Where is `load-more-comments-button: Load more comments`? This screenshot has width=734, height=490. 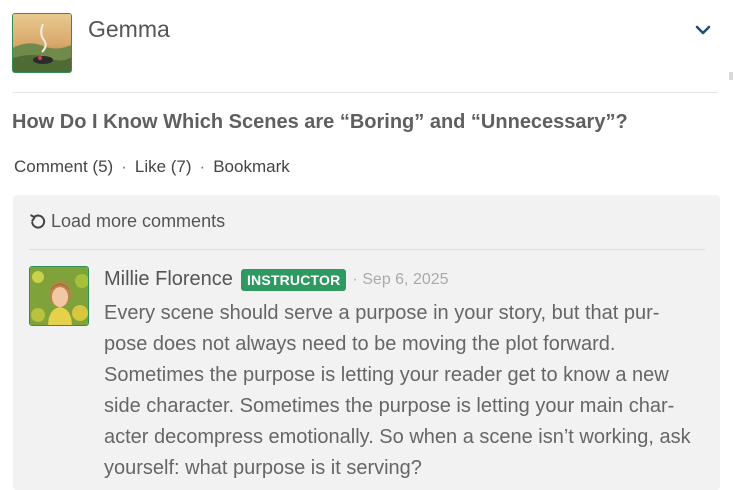 load-more-comments-button: Load more comments is located at coordinates (127, 221).